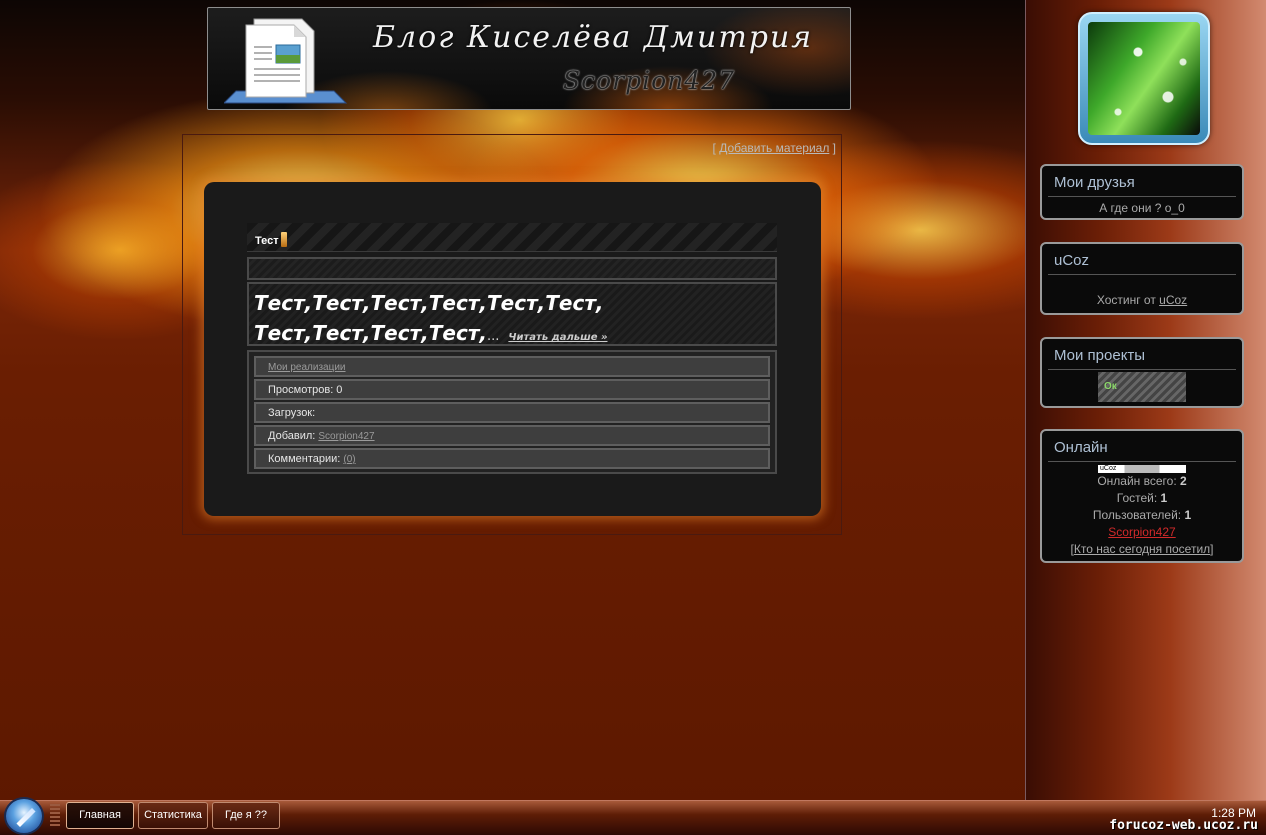  I want to click on comments-label: Комментарии:, so click(306, 459).